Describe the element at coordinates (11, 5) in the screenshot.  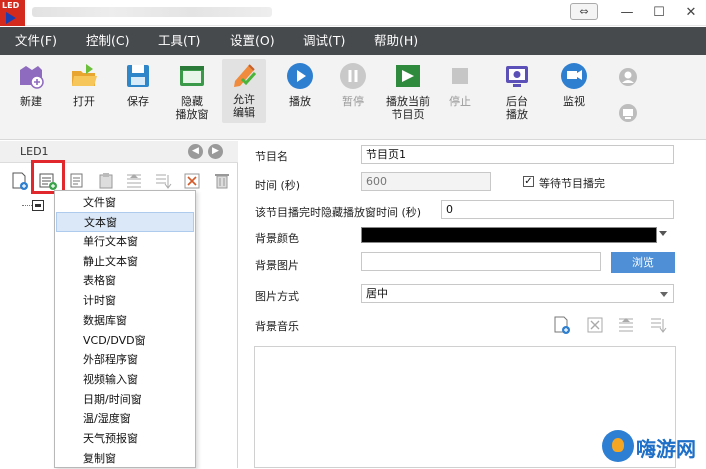
I see `app-logo-text: LED` at that location.